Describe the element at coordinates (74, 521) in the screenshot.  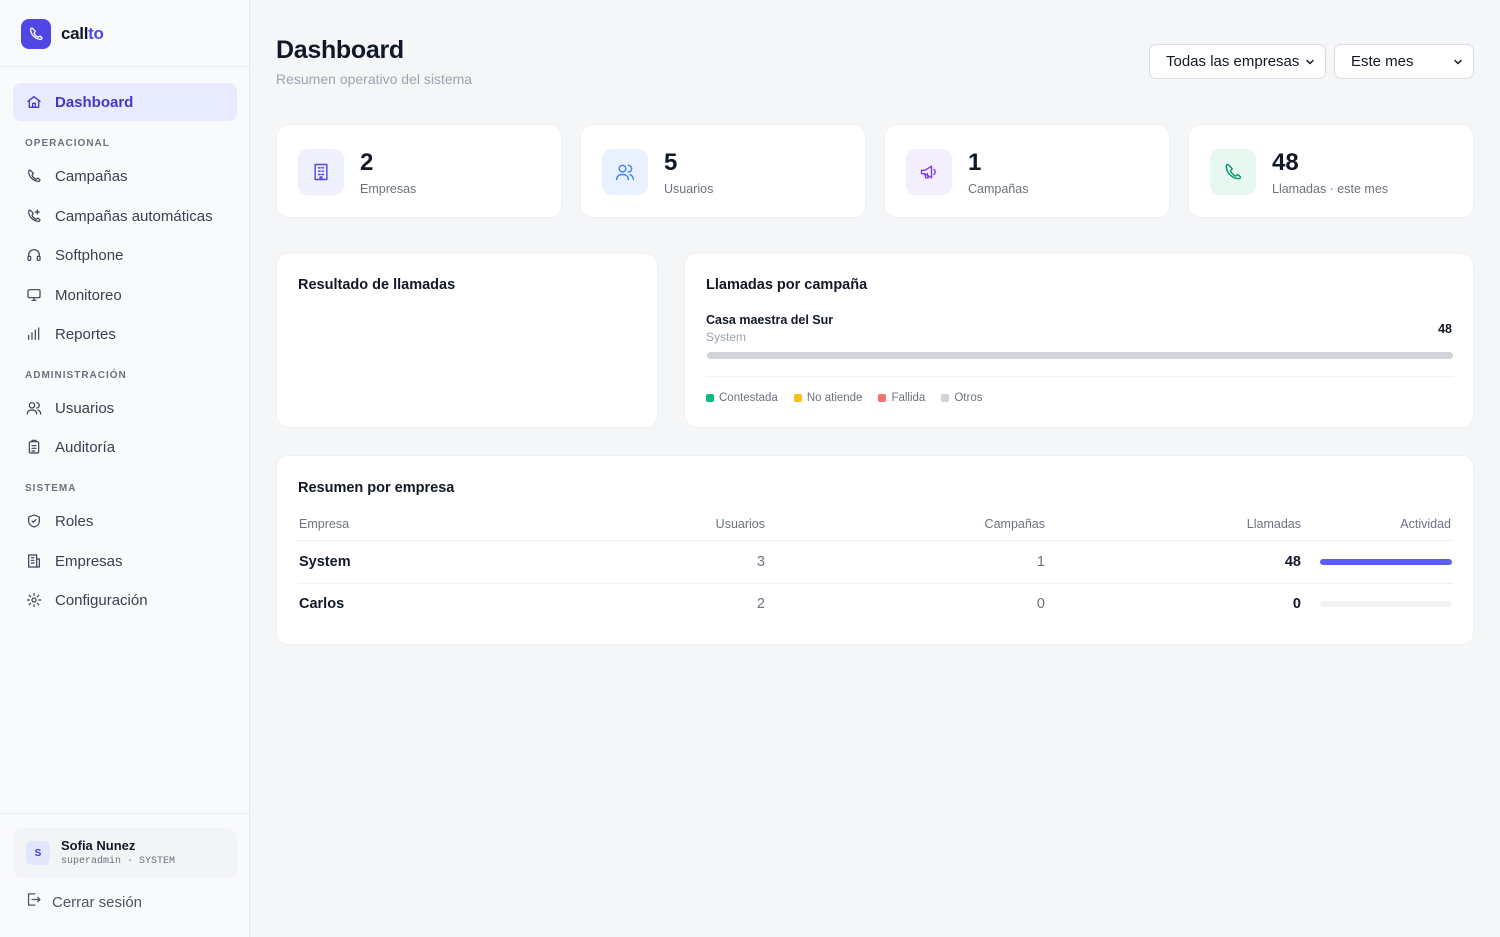
I see `sidebar-item-label: Roles` at that location.